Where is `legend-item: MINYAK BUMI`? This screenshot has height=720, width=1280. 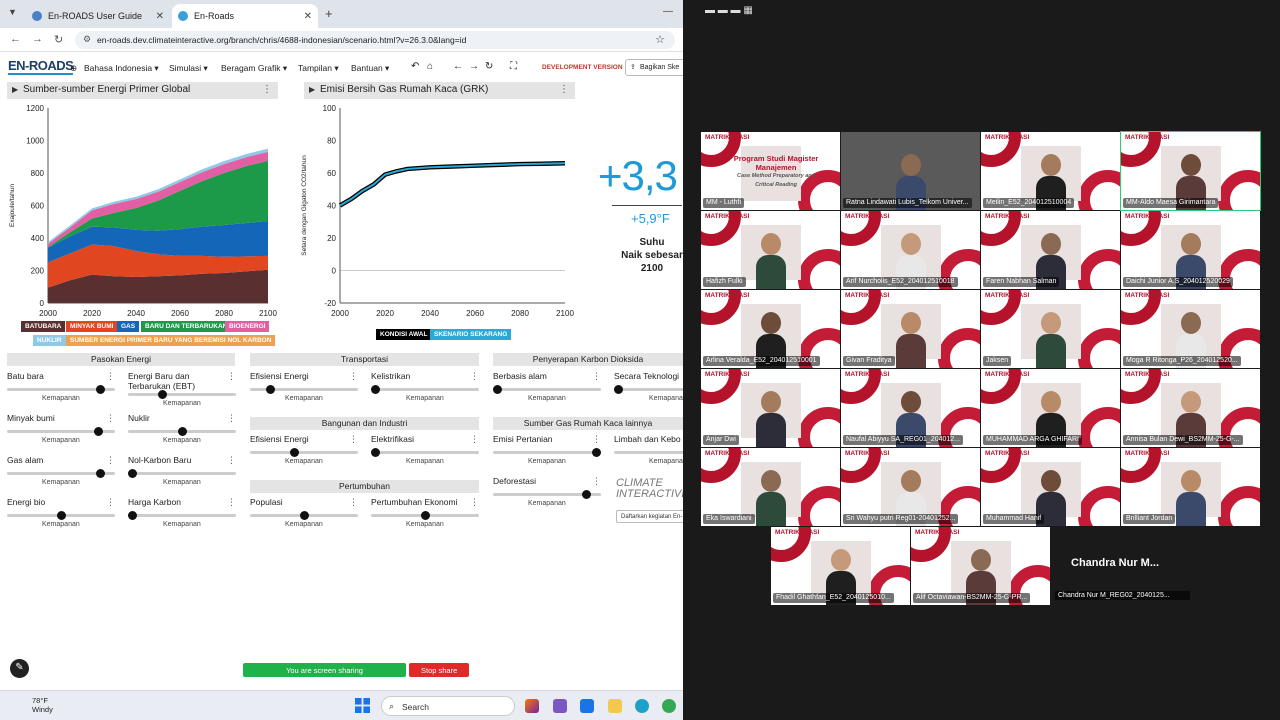
legend-item: MINYAK BUMI is located at coordinates (92, 326).